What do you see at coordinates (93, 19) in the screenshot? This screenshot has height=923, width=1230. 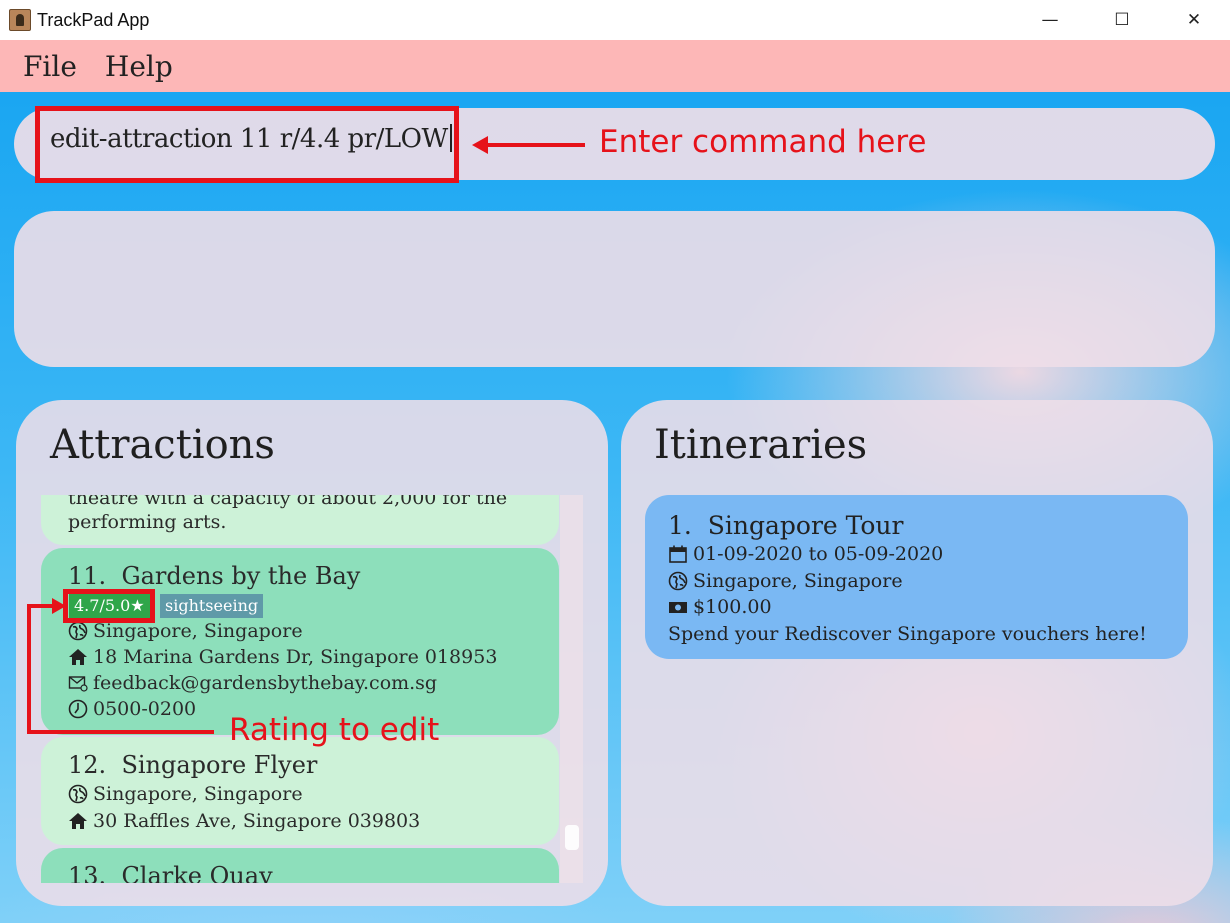 I see `window-title: TrackPad App` at bounding box center [93, 19].